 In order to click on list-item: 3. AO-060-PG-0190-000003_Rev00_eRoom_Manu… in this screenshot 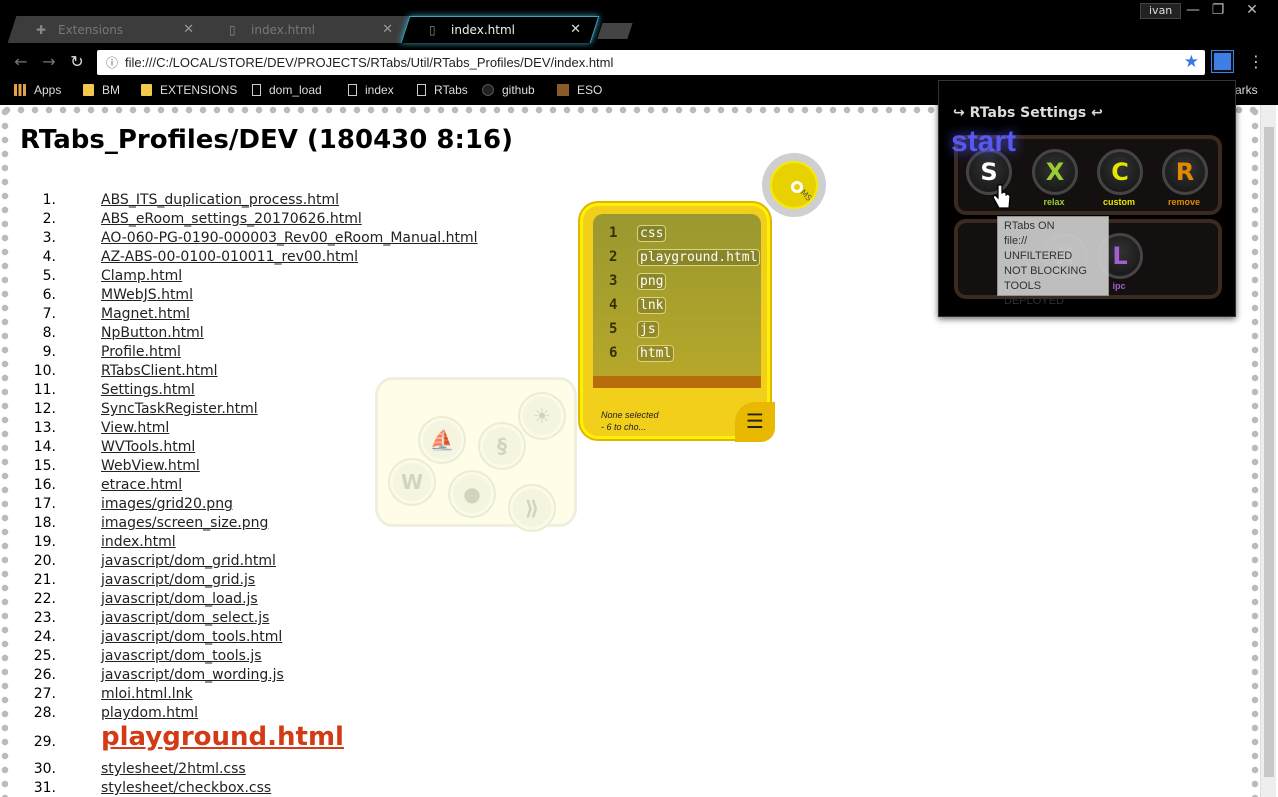, I will do `click(300, 239)`.